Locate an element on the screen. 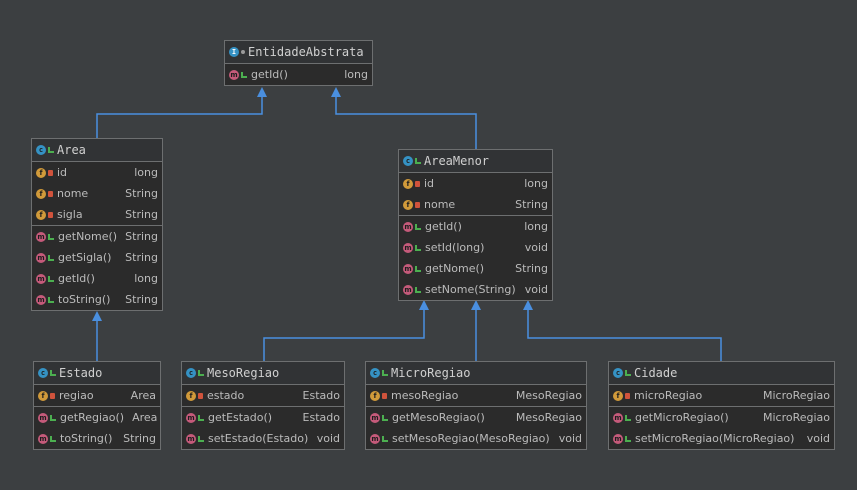 This screenshot has width=857, height=490. method-row: m setEstado(Estado) void is located at coordinates (263, 438).